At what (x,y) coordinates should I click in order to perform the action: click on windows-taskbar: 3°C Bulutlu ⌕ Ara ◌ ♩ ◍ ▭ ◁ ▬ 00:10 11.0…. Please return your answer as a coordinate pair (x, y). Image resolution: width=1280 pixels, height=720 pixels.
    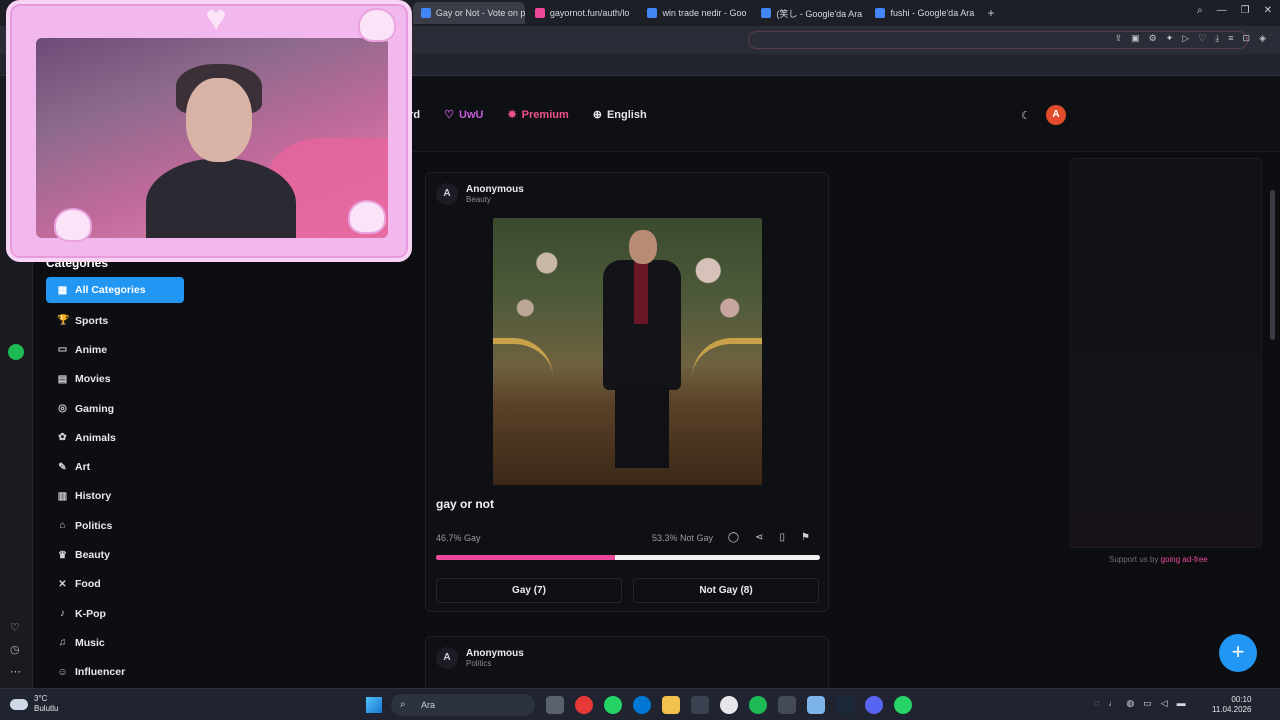
    Looking at the image, I should click on (640, 704).